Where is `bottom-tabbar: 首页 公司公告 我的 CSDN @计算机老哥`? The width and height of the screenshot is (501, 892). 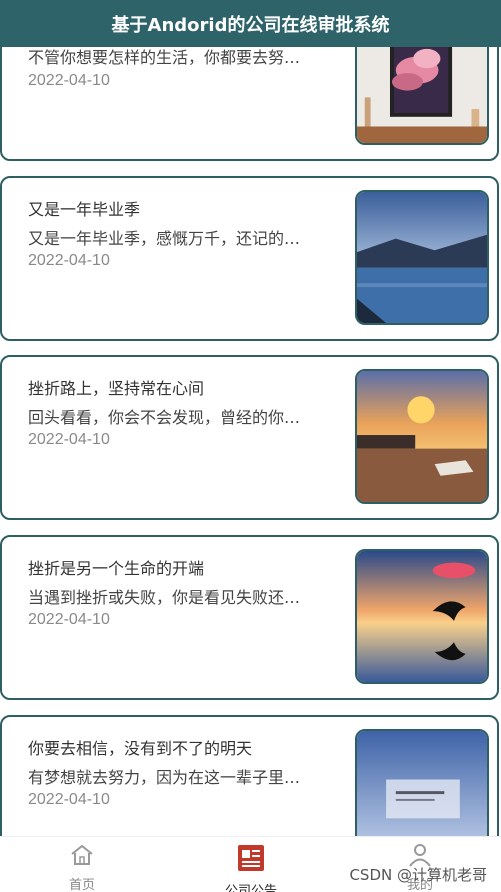
bottom-tabbar: 首页 公司公告 我的 CSDN @计算机老哥 is located at coordinates (250, 864).